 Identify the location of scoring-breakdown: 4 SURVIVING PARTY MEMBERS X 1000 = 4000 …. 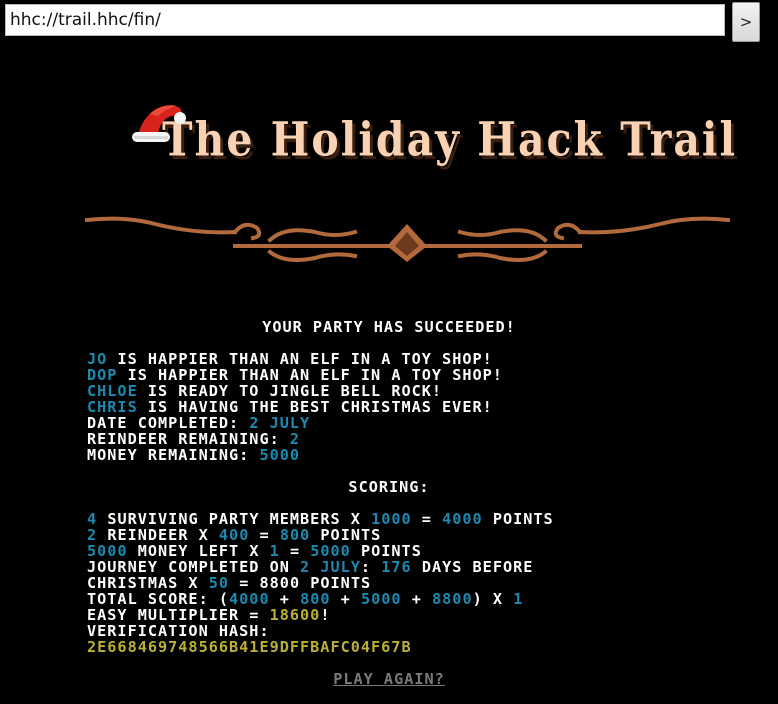
(320, 583).